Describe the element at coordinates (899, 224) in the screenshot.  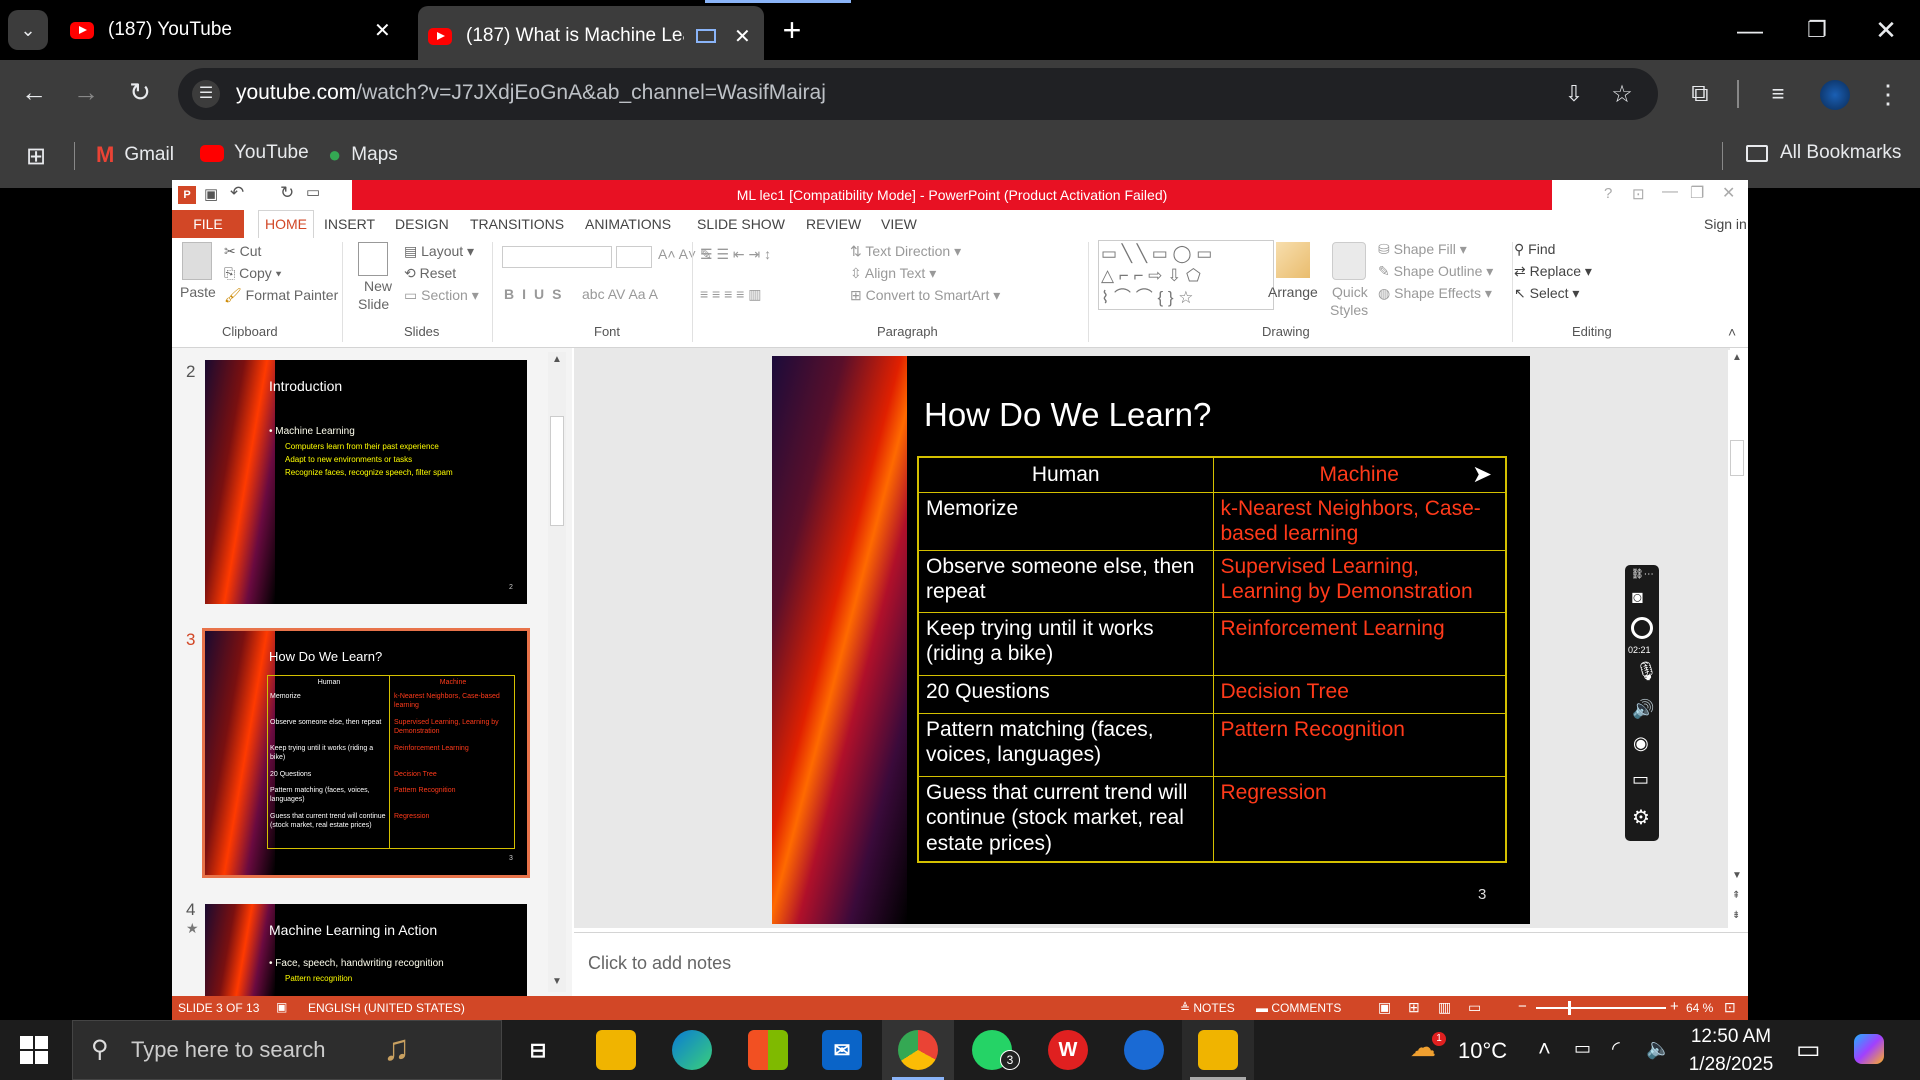
I see `tab-view: VIEW` at that location.